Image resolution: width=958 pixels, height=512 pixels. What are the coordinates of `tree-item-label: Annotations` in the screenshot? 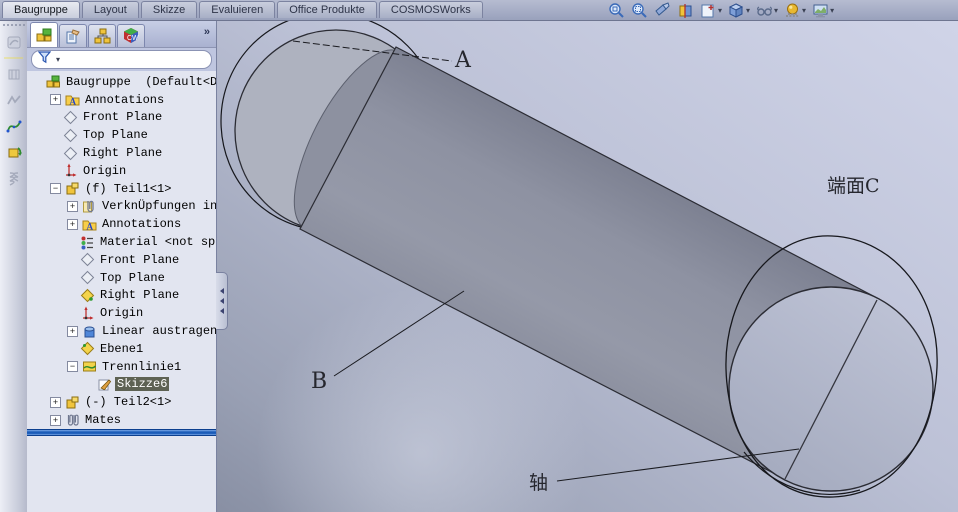 It's located at (125, 99).